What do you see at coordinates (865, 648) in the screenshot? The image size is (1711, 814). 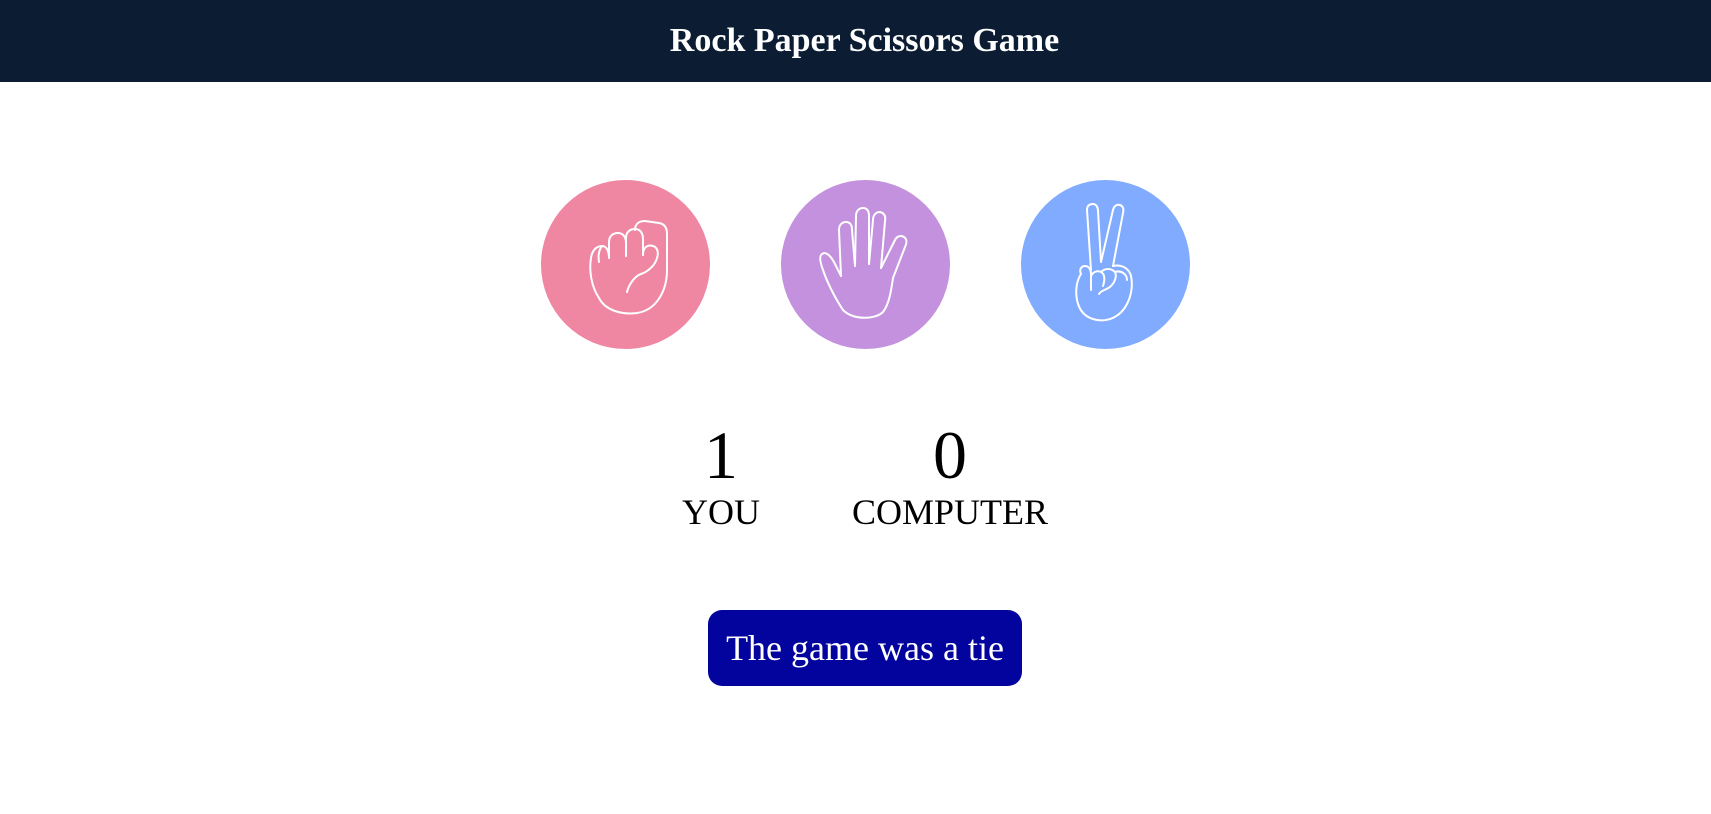 I see `result-message: The game was a tie` at bounding box center [865, 648].